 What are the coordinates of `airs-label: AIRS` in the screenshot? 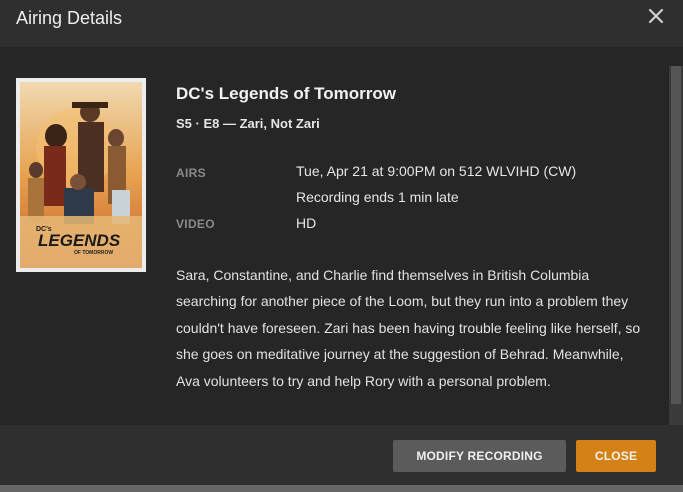 It's located at (191, 173).